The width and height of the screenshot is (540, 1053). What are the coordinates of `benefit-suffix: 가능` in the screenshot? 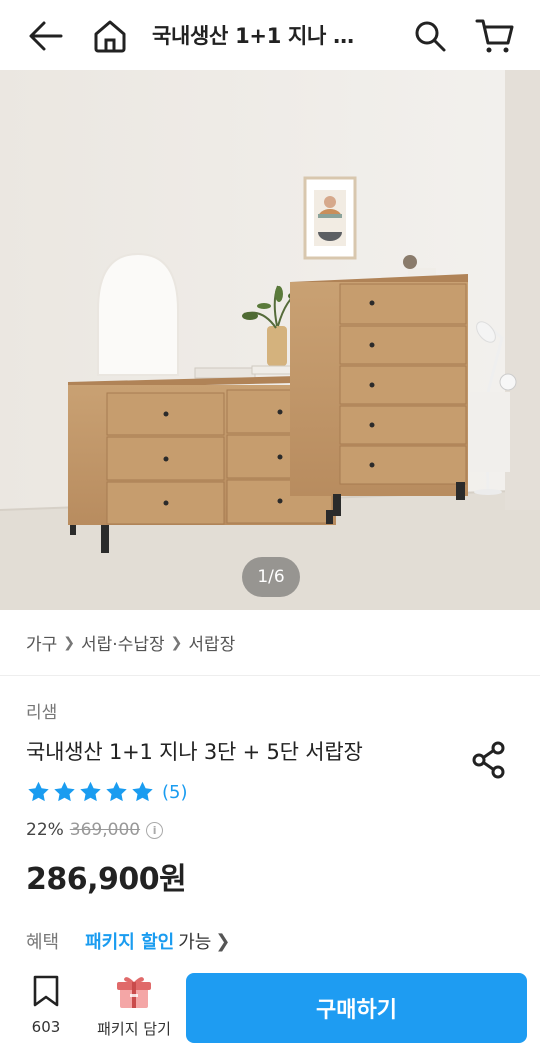 It's located at (194, 941).